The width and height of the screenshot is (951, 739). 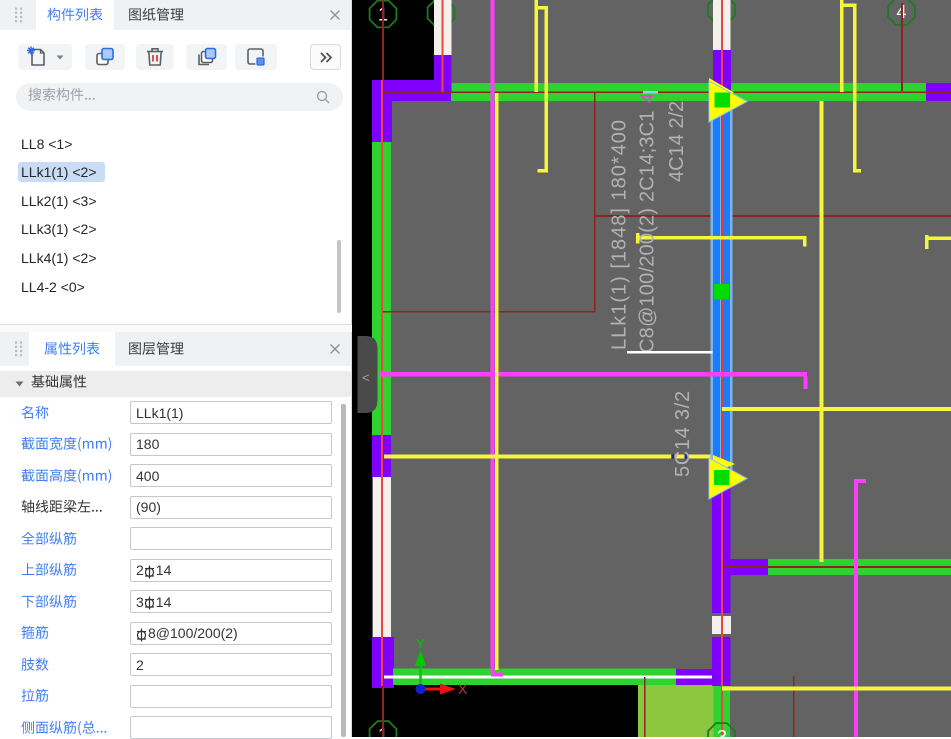 What do you see at coordinates (677, 141) in the screenshot?
I see `svg-text: 4C14 2/2` at bounding box center [677, 141].